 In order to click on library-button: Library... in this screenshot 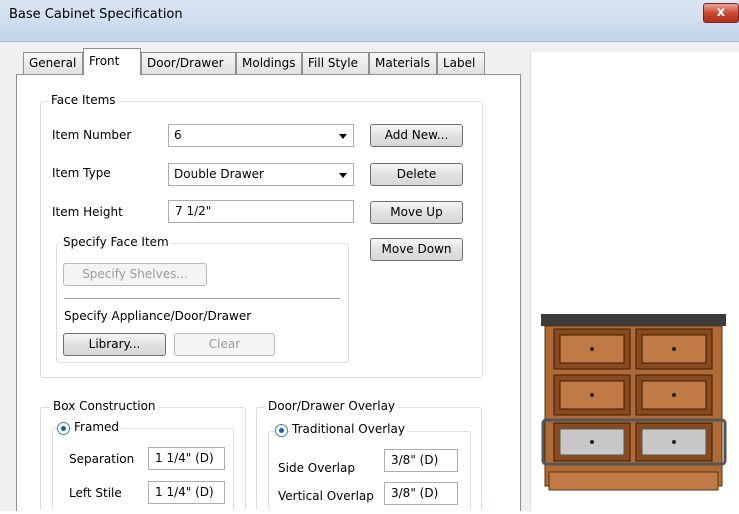, I will do `click(114, 344)`.